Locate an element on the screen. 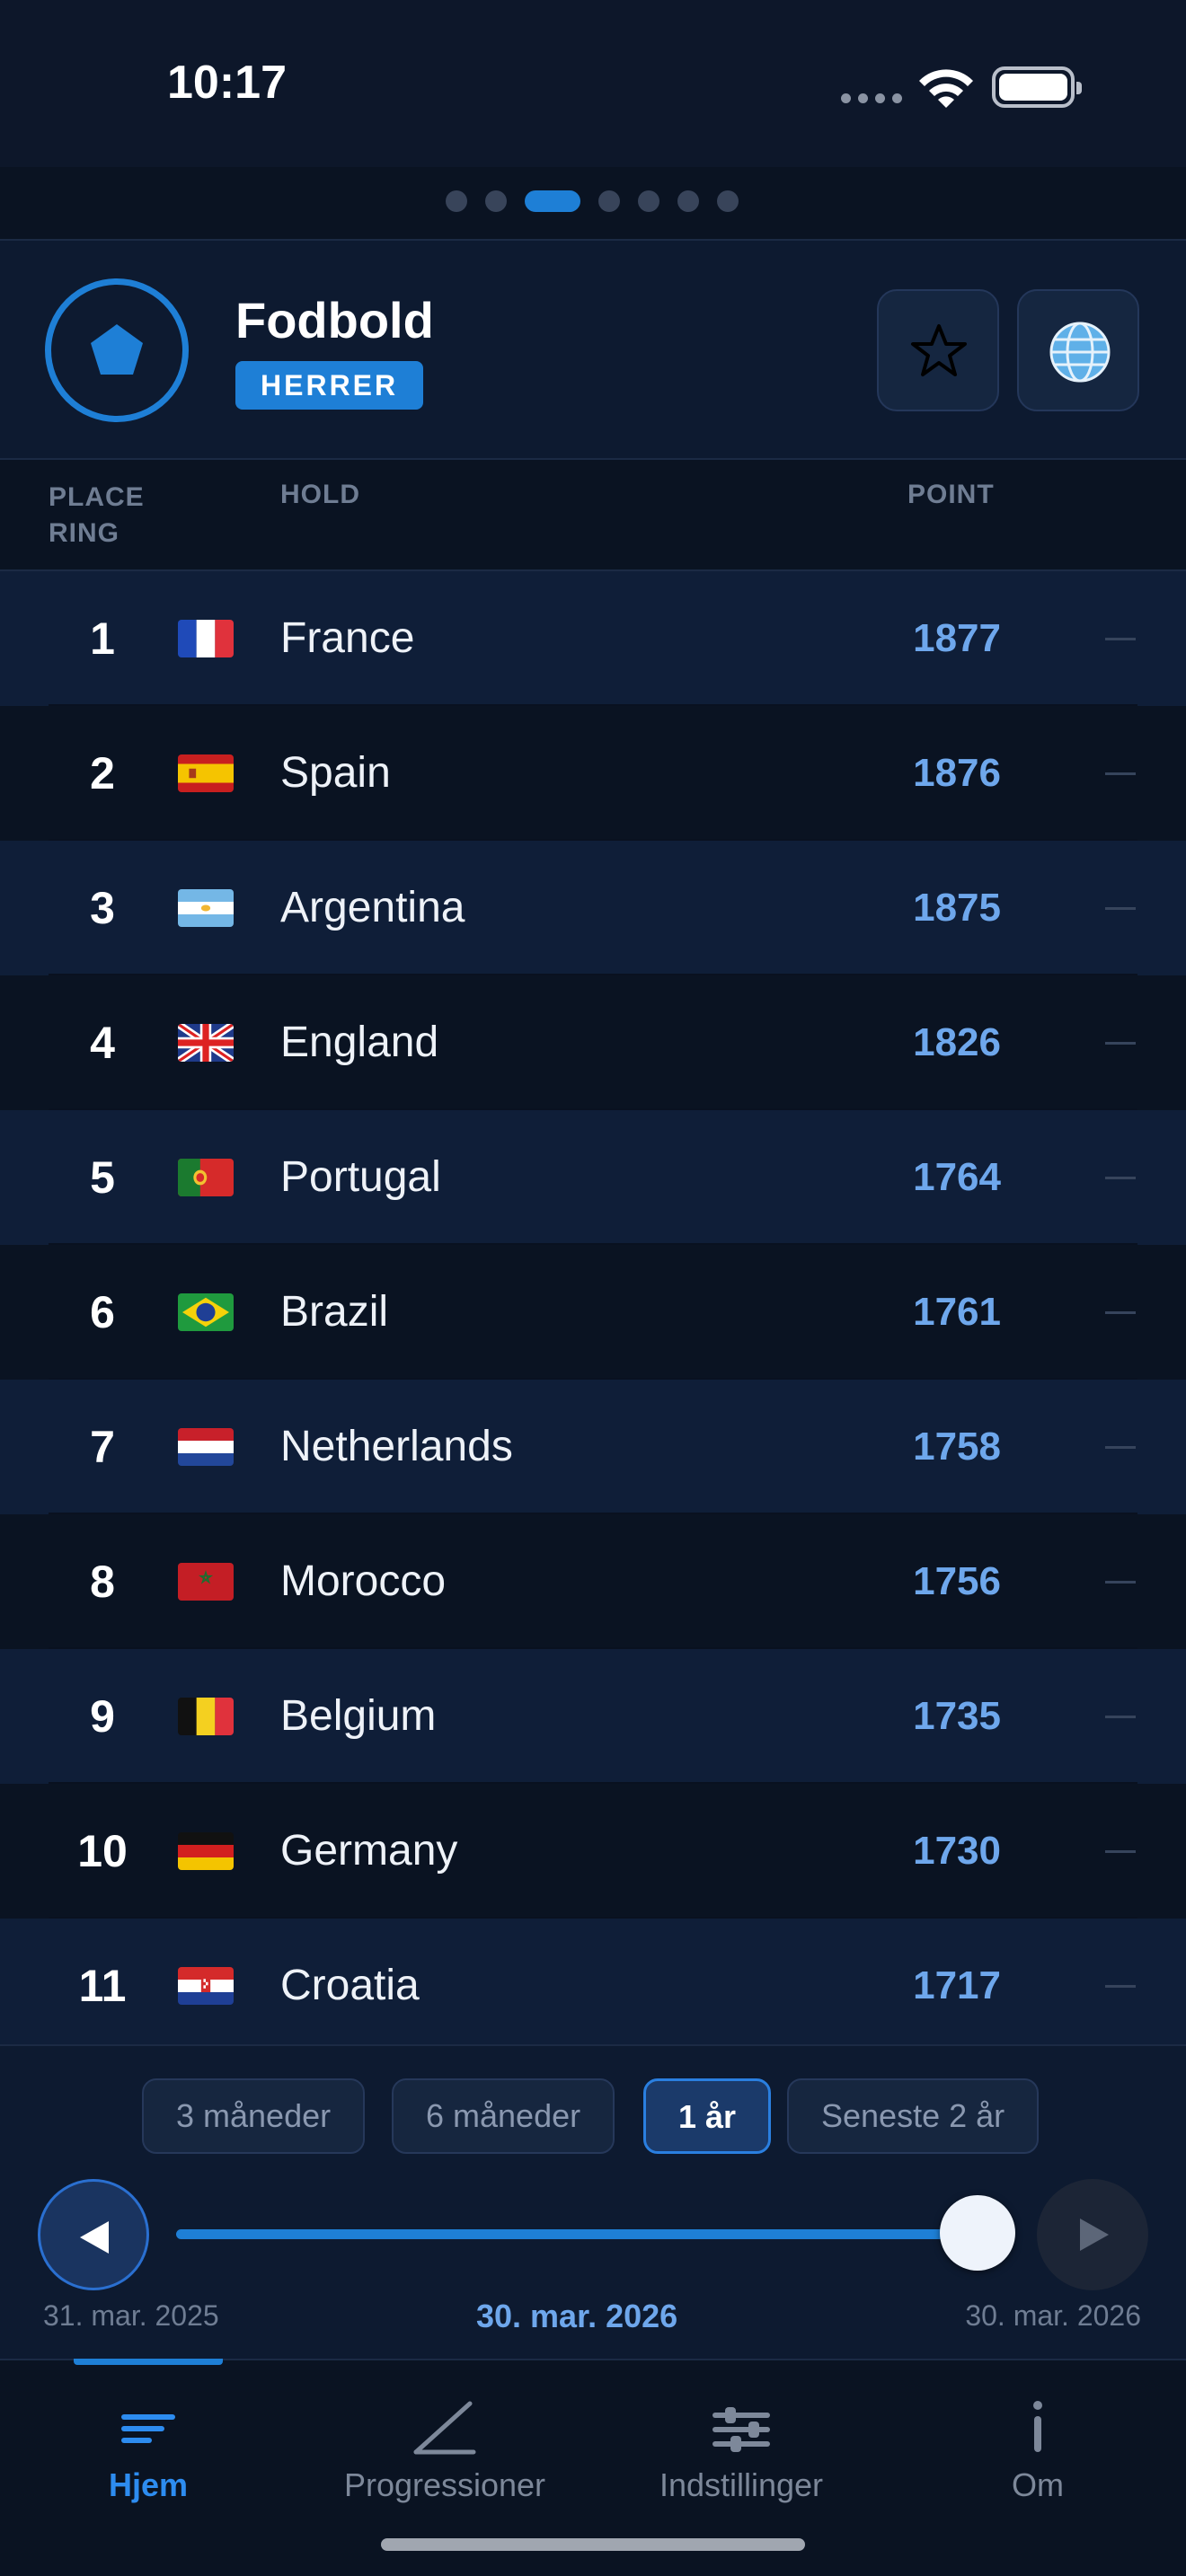  flag-croatia-icon is located at coordinates (206, 1986).